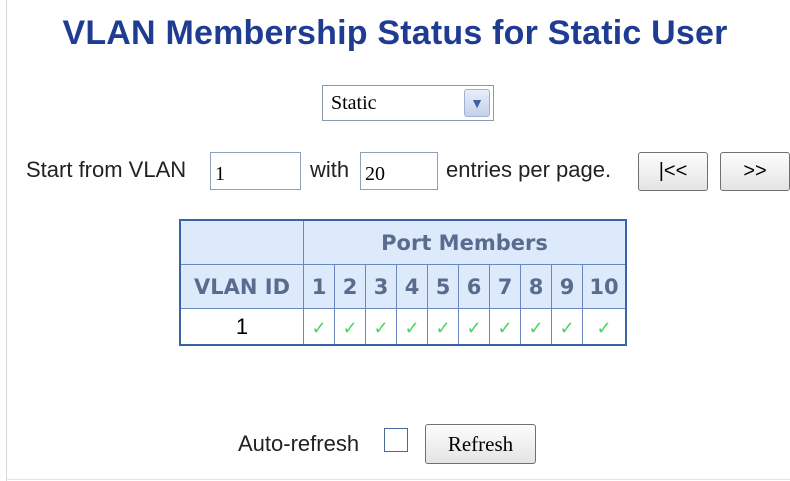 Image resolution: width=790 pixels, height=481 pixels. I want to click on port-column-header: 1, so click(319, 286).